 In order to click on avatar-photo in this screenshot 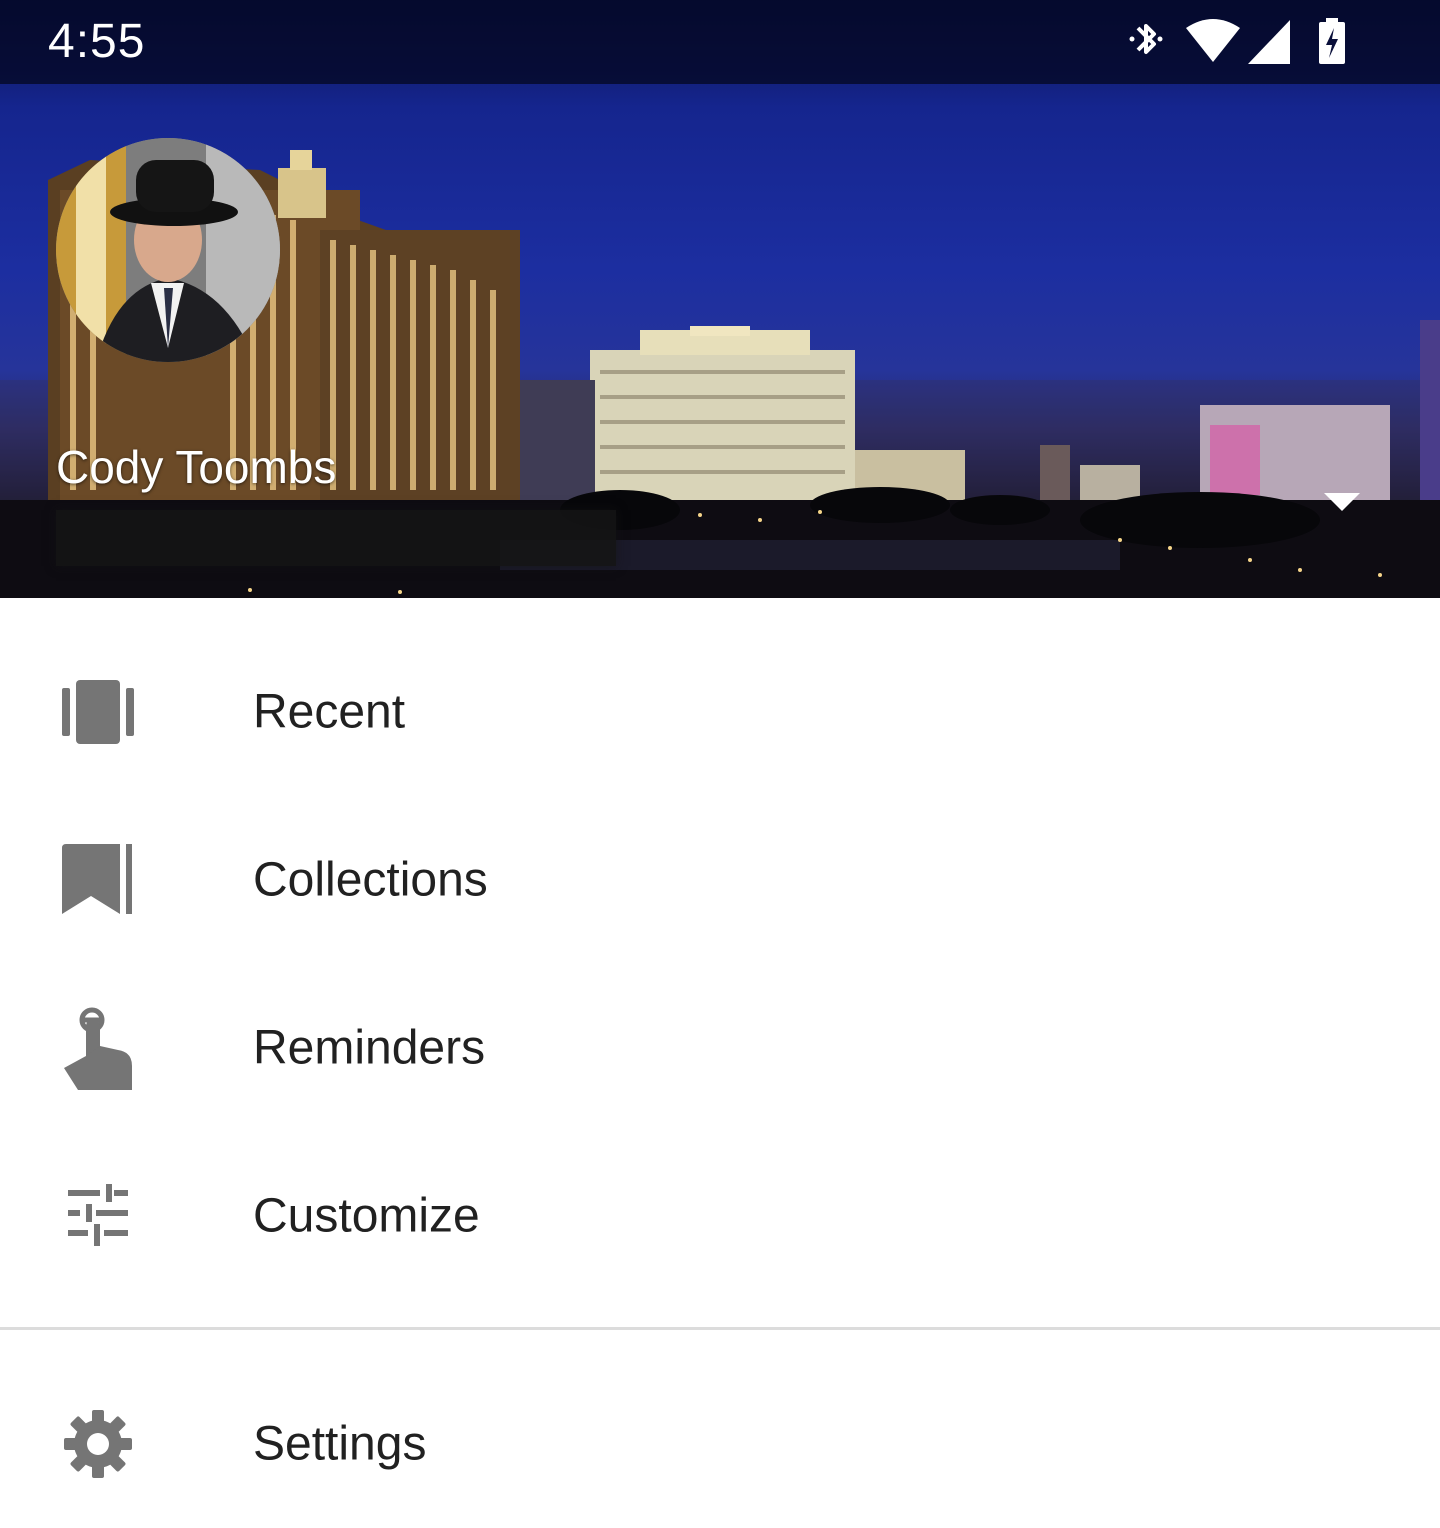, I will do `click(168, 250)`.